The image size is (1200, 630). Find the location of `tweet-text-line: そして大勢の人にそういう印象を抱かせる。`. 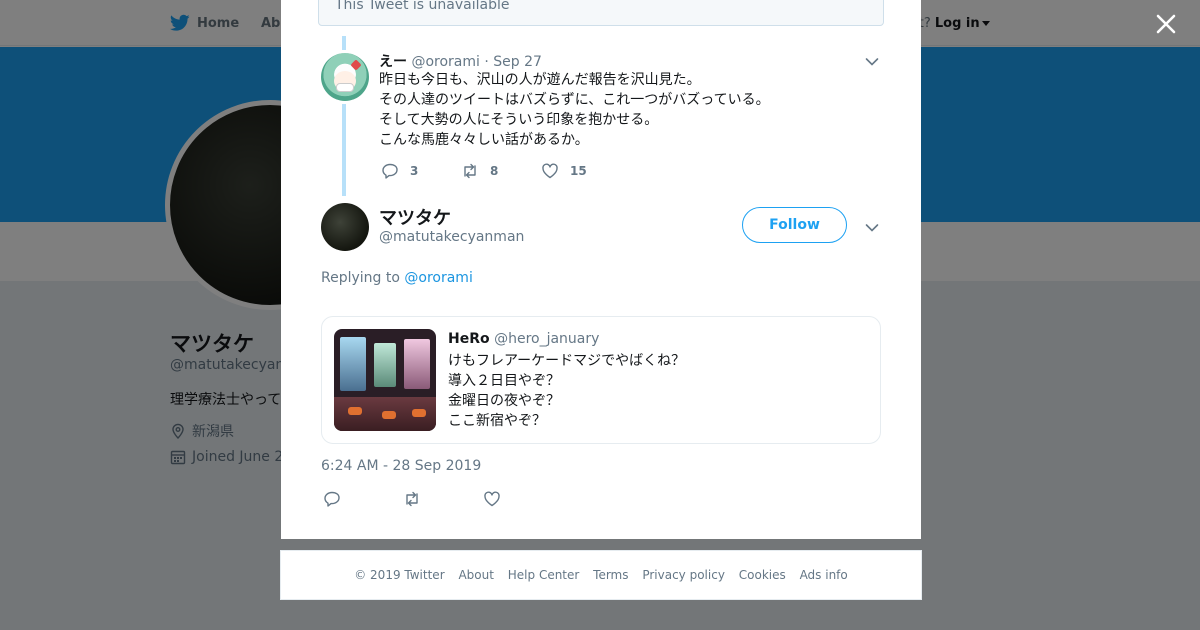

tweet-text-line: そして大勢の人にそういう印象を抱かせる。 is located at coordinates (519, 120).